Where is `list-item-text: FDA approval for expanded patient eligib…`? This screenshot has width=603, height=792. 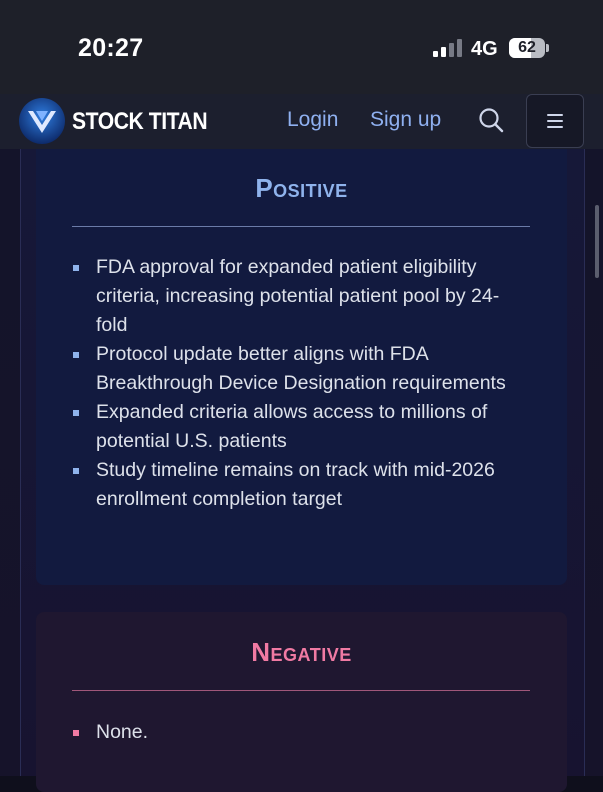
list-item-text: FDA approval for expanded patient eligib… is located at coordinates (298, 296).